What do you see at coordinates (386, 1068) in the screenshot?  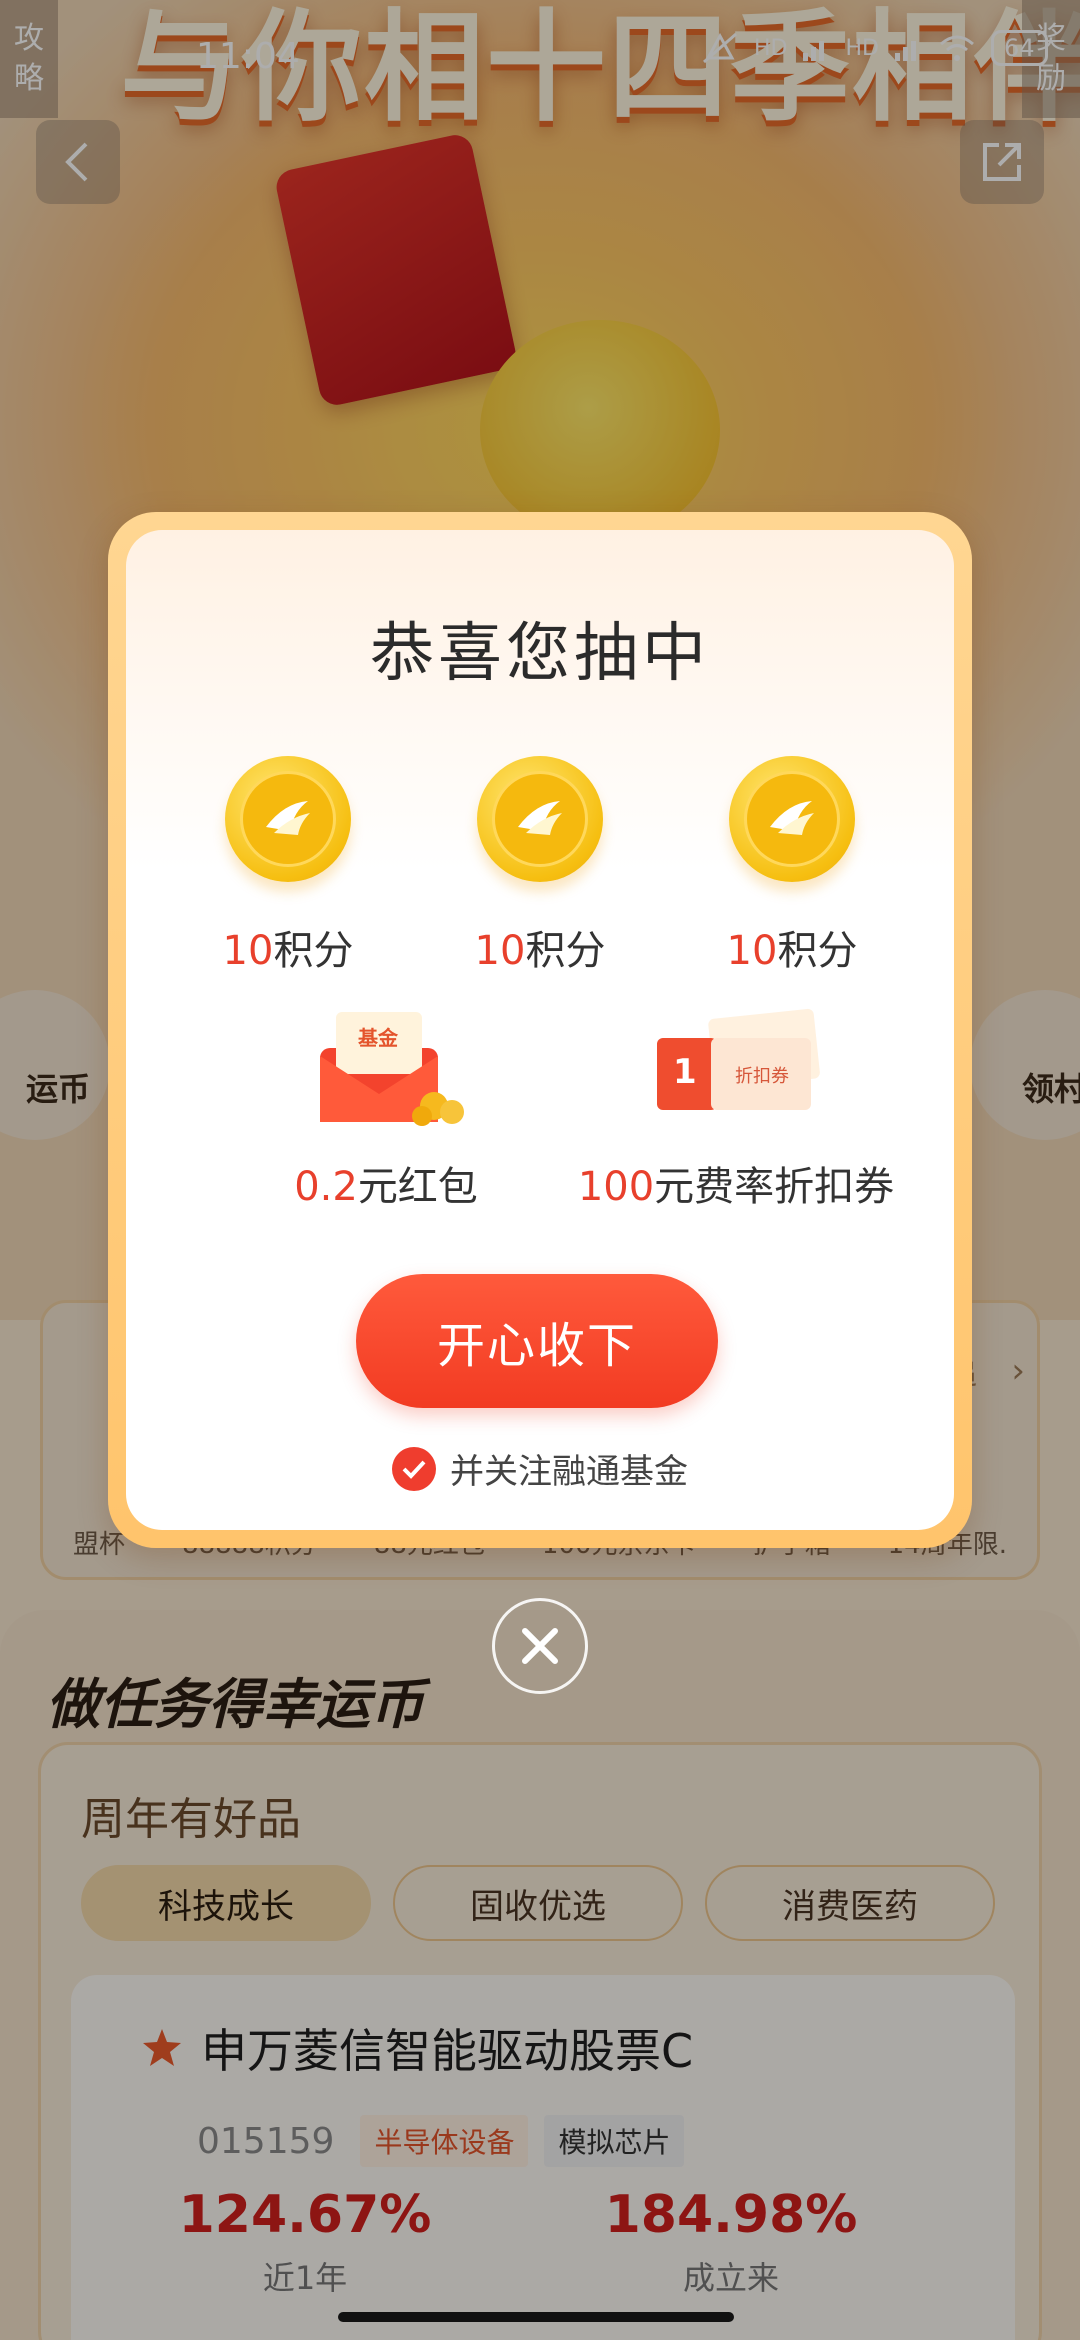 I see `red-packet-icon: 基金` at bounding box center [386, 1068].